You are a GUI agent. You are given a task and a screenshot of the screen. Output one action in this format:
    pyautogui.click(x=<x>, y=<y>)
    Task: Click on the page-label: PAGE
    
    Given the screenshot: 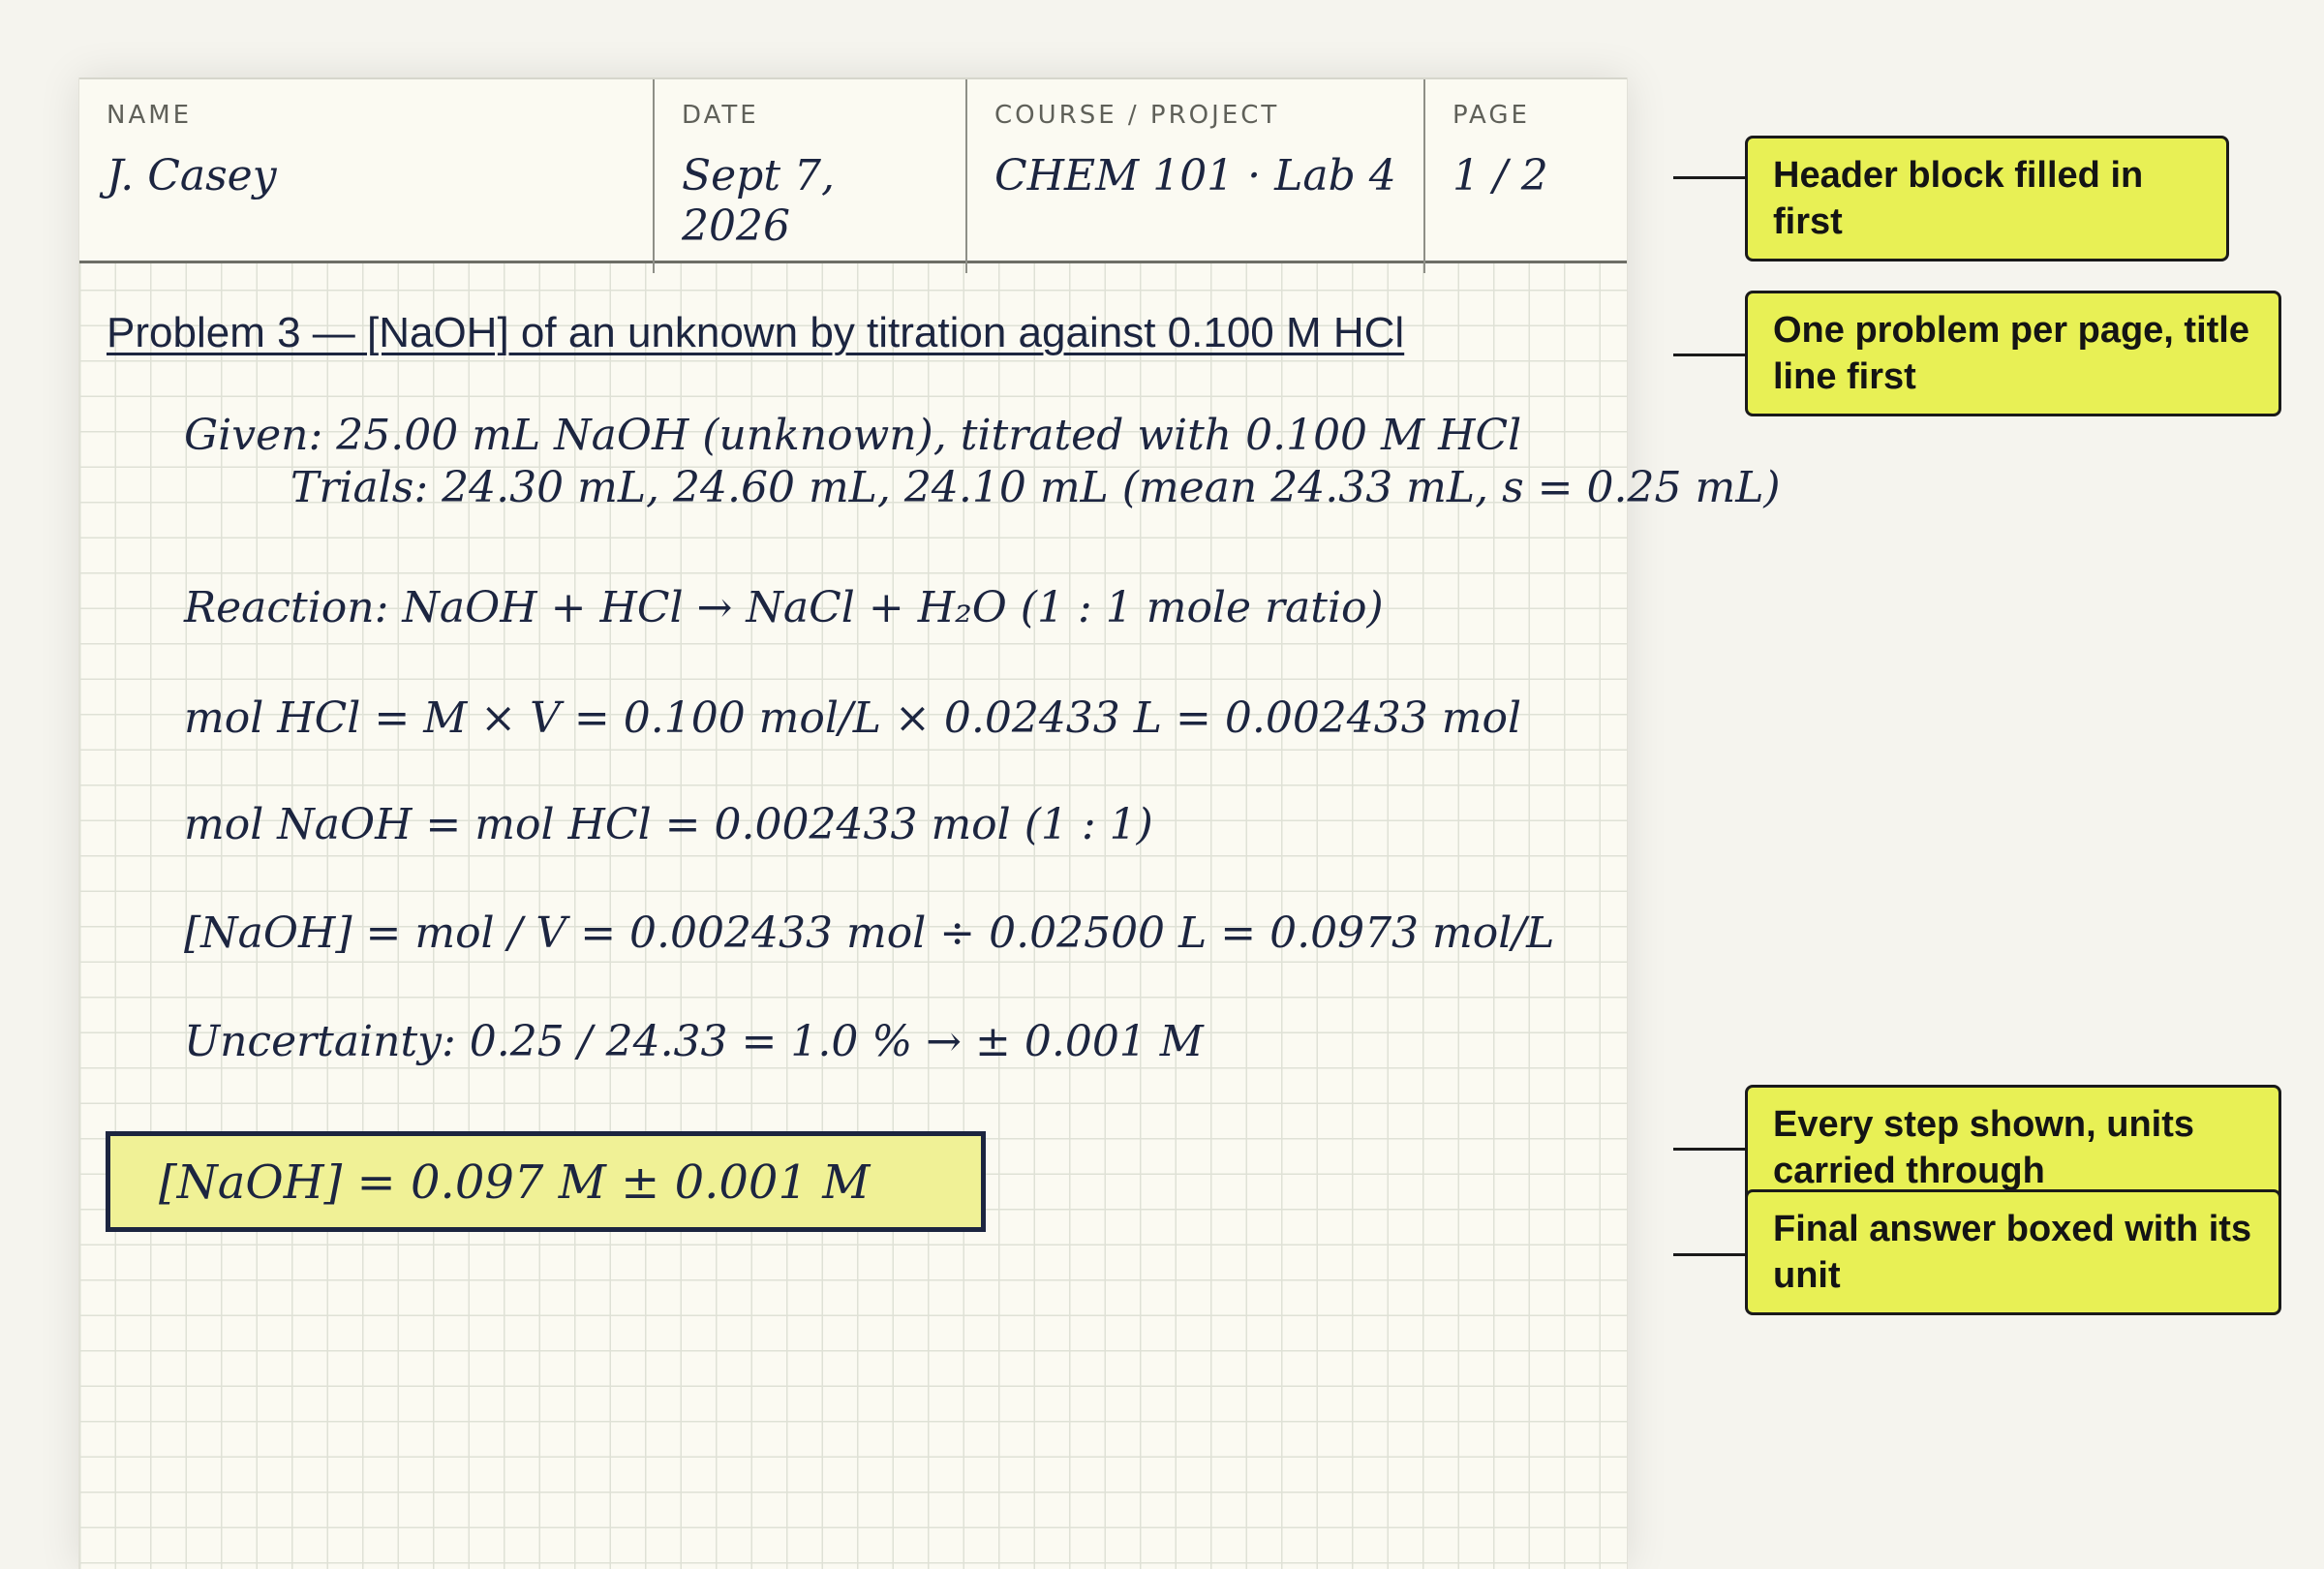 What is the action you would take?
    pyautogui.click(x=1491, y=115)
    